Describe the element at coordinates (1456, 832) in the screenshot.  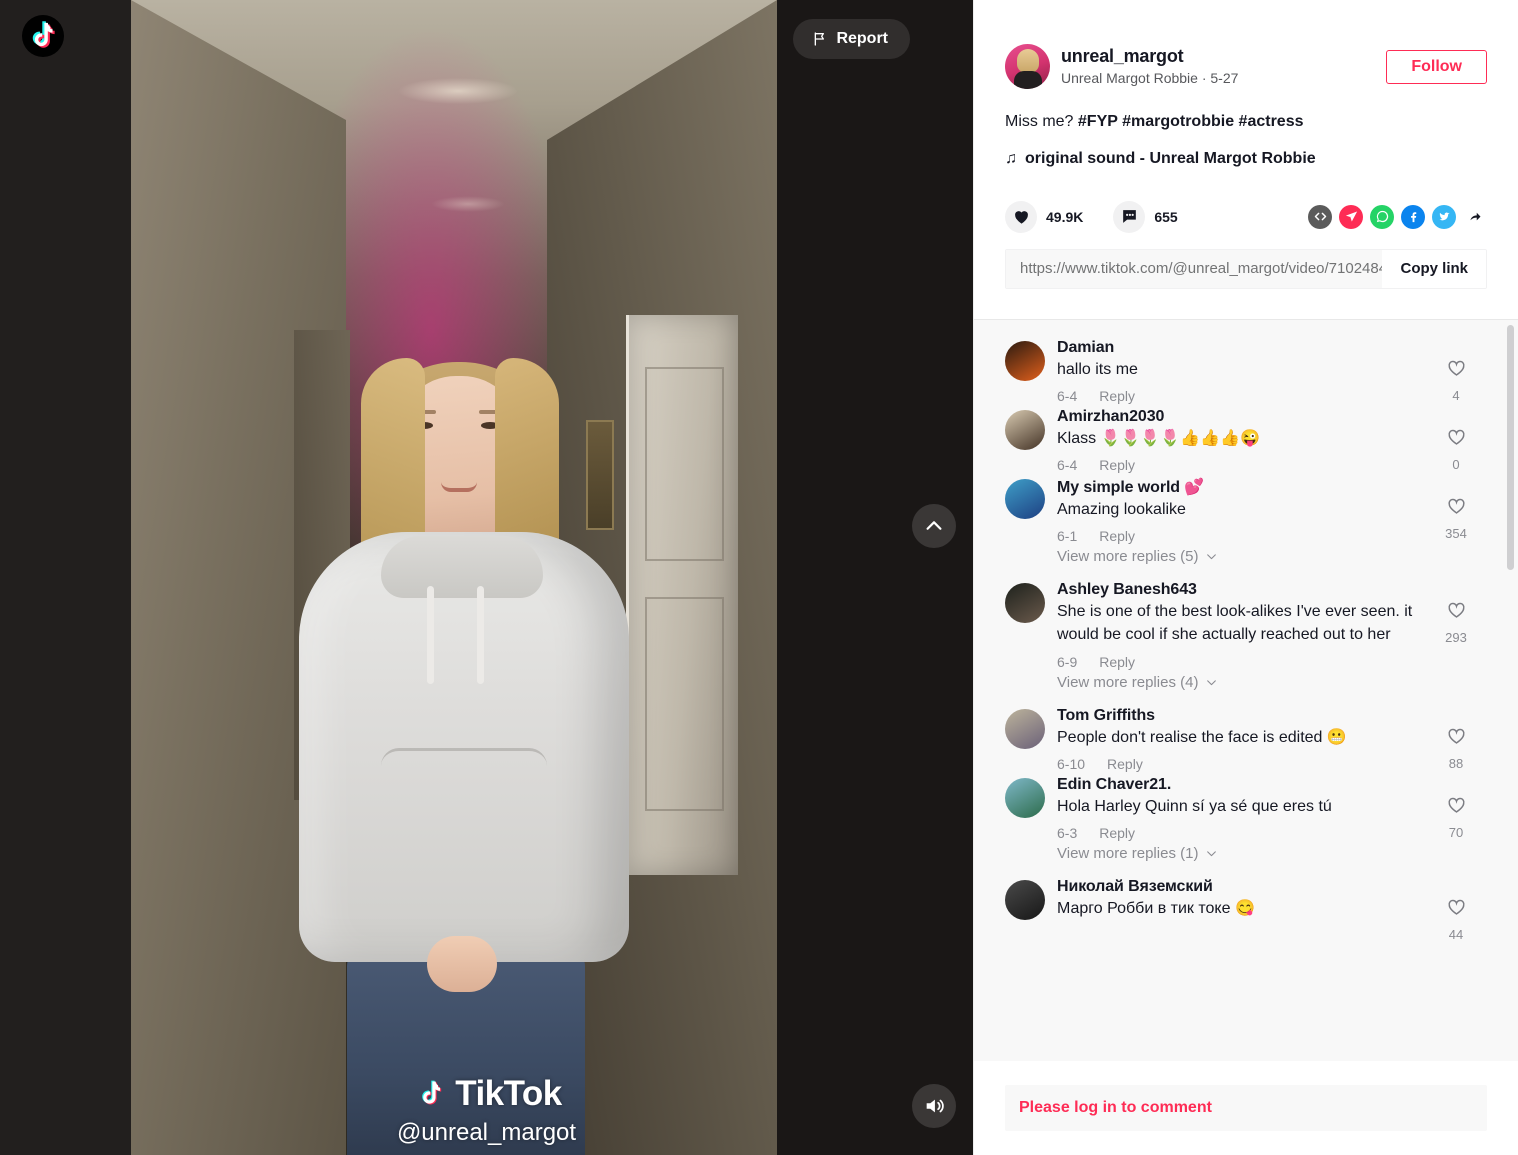
I see `comment-like-count: 70` at that location.